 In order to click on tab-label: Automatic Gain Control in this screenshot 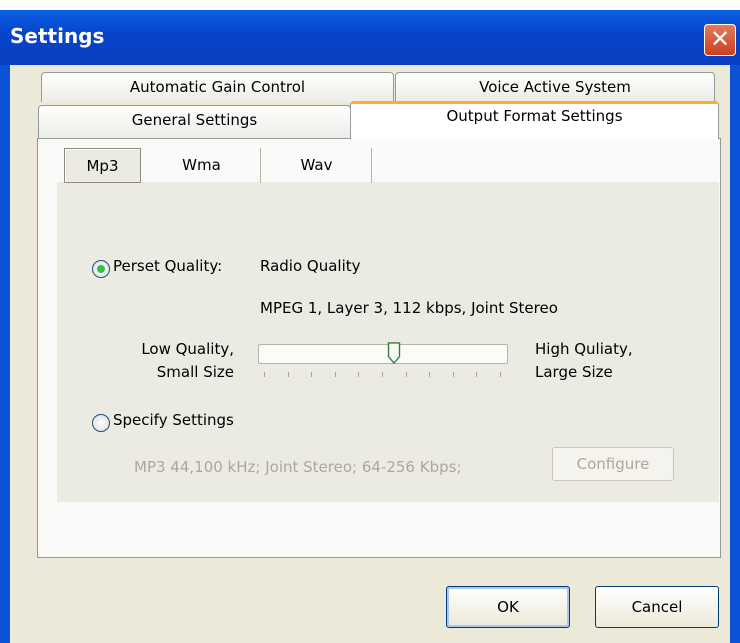, I will do `click(217, 87)`.